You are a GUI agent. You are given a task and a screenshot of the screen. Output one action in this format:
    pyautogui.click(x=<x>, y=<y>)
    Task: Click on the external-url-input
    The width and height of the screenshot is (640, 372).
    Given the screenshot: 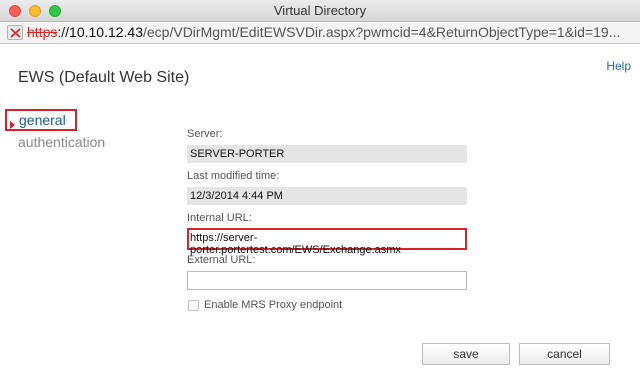 What is the action you would take?
    pyautogui.click(x=327, y=280)
    